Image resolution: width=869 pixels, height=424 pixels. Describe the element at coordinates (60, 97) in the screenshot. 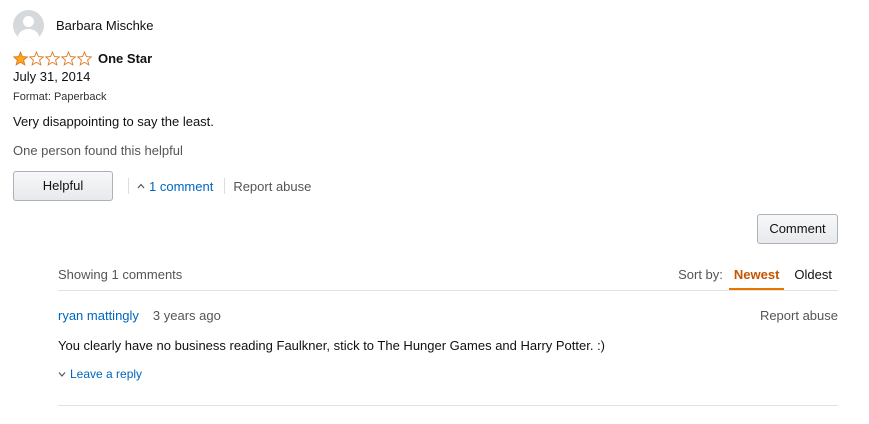

I see `review-format: Format: Paperback` at that location.